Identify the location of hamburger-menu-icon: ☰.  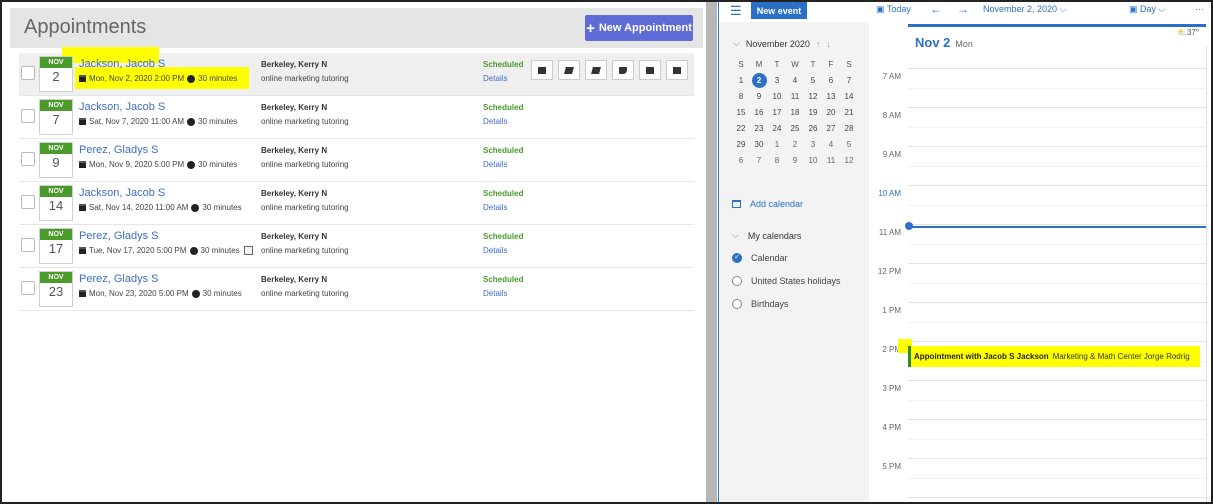
(736, 11).